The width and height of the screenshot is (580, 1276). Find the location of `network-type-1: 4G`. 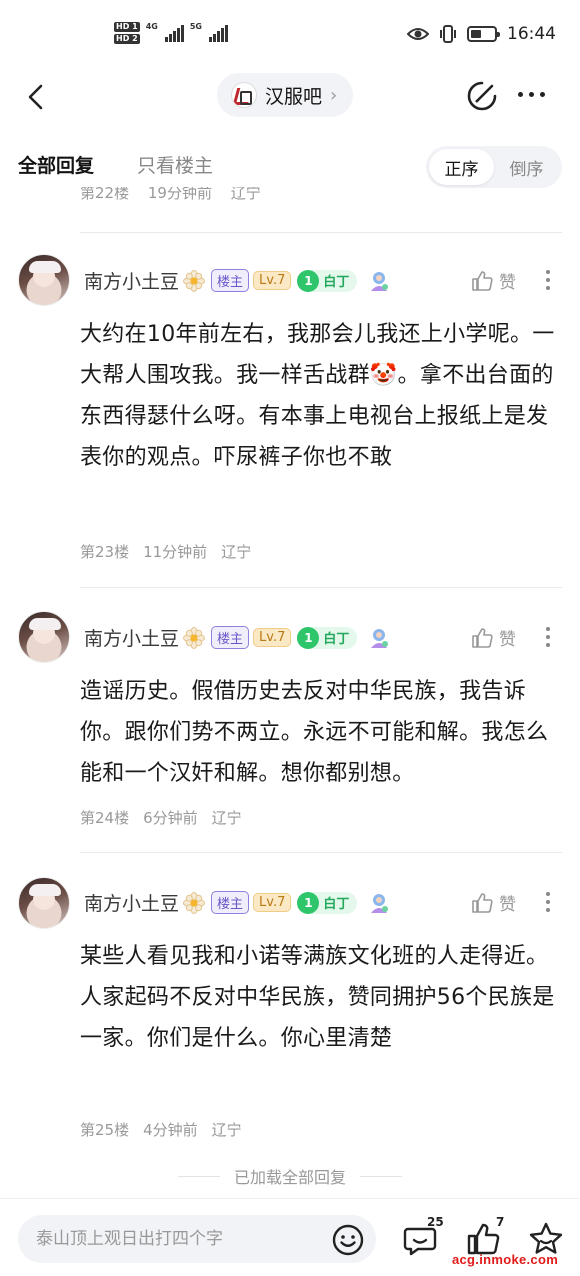

network-type-1: 4G is located at coordinates (151, 26).